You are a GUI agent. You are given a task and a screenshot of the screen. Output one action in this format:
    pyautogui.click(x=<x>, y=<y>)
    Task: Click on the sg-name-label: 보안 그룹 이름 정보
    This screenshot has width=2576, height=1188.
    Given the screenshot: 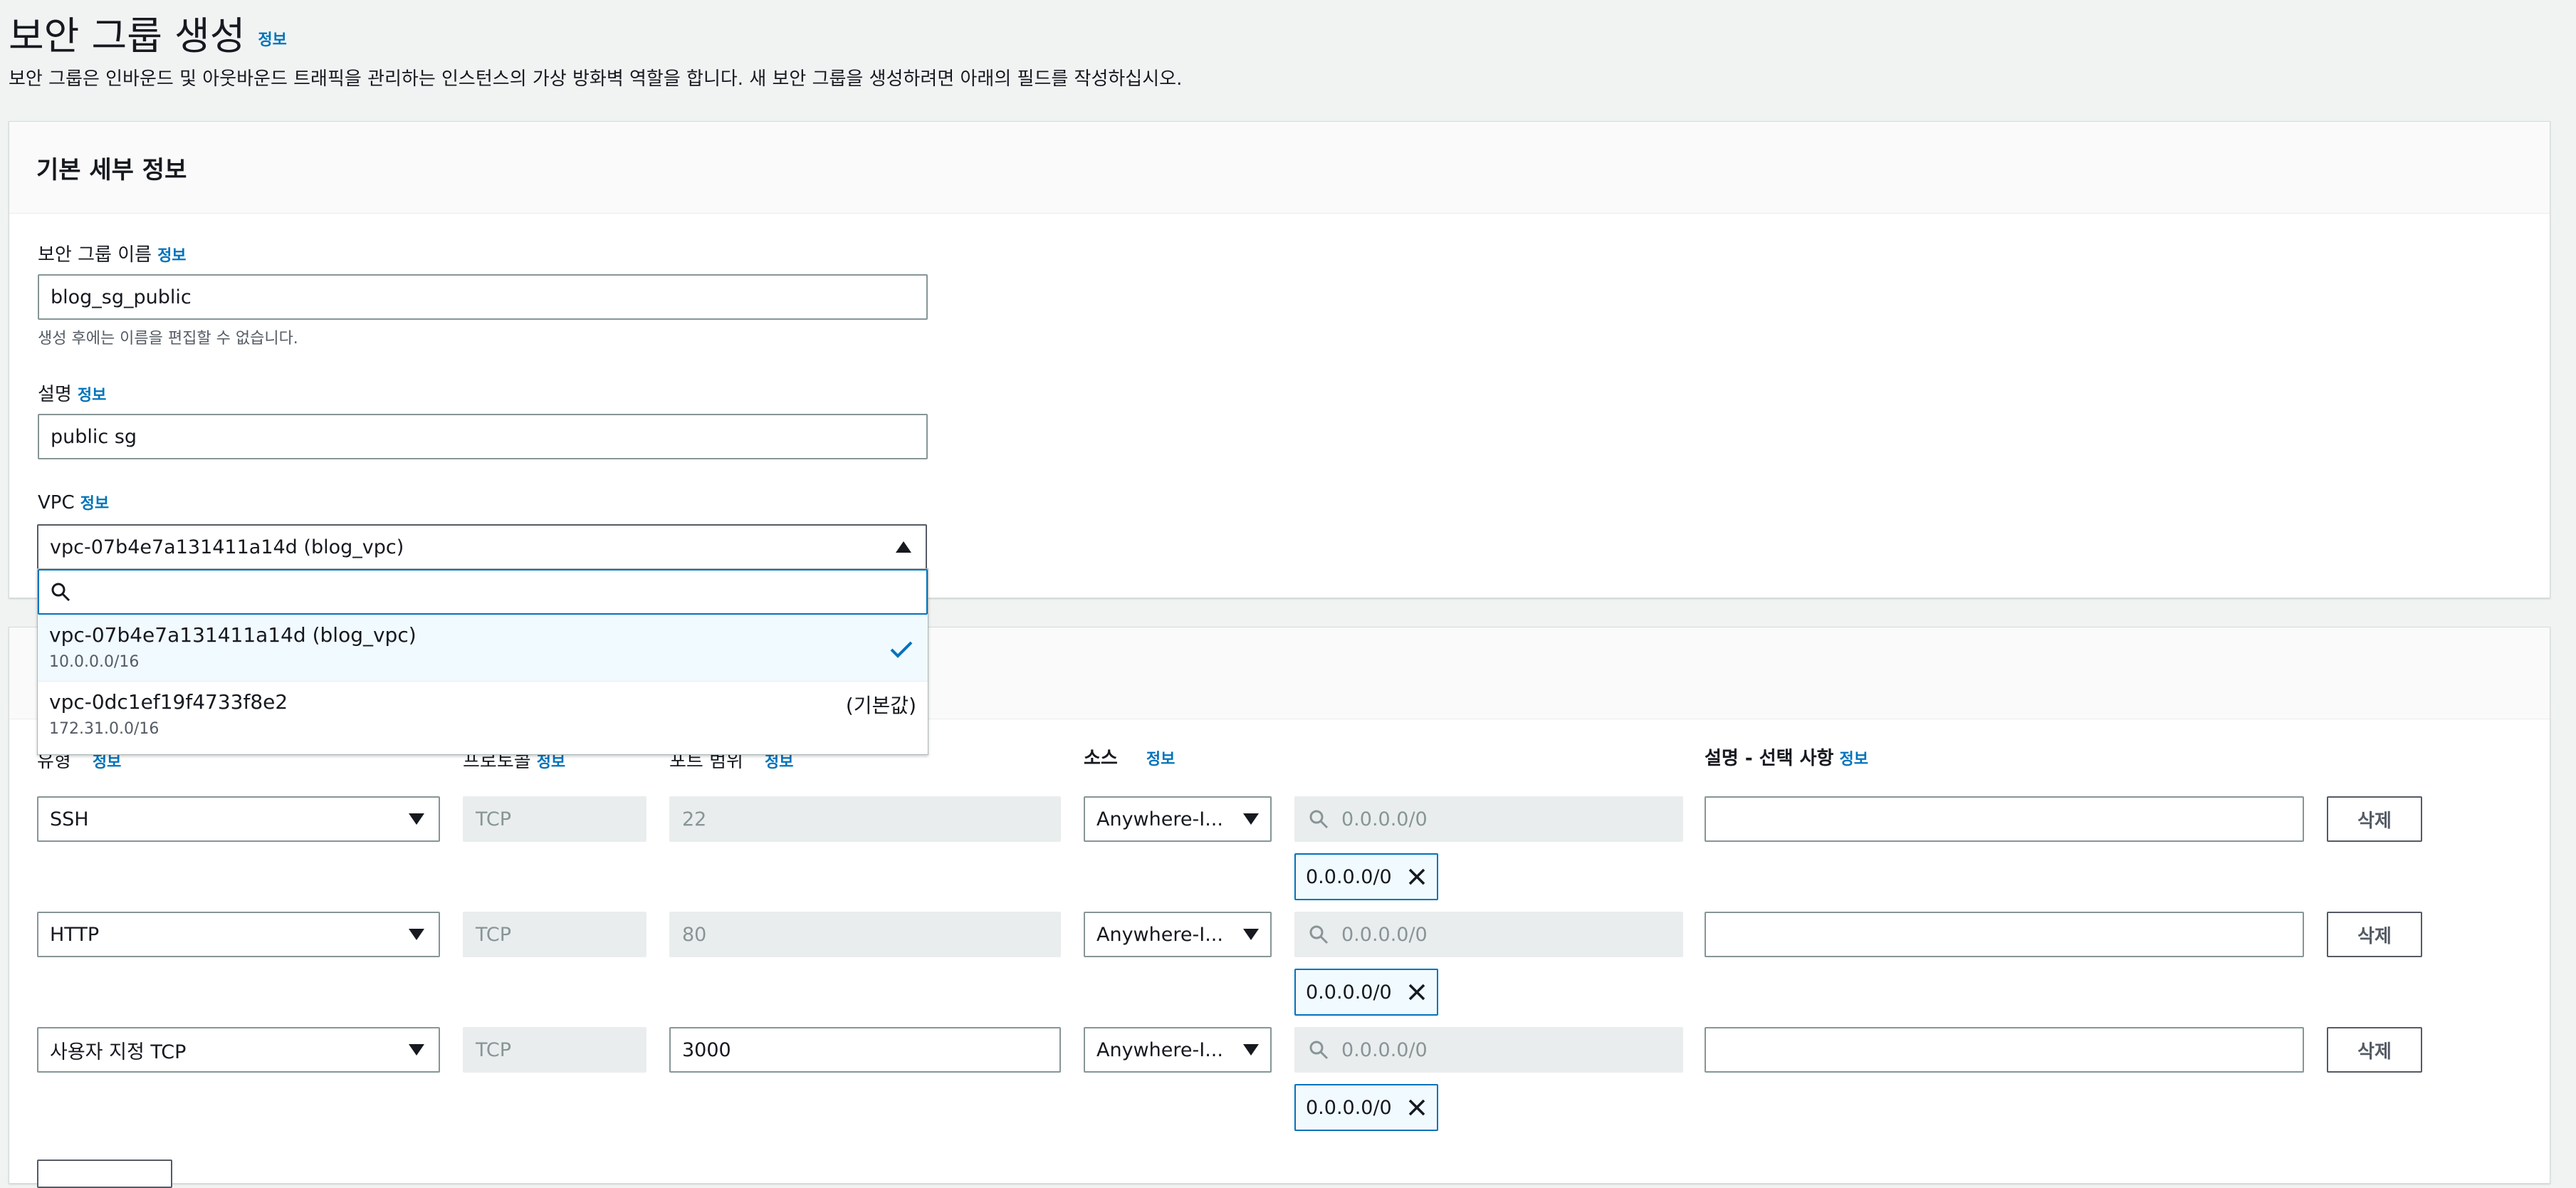 What is the action you would take?
    pyautogui.click(x=112, y=253)
    